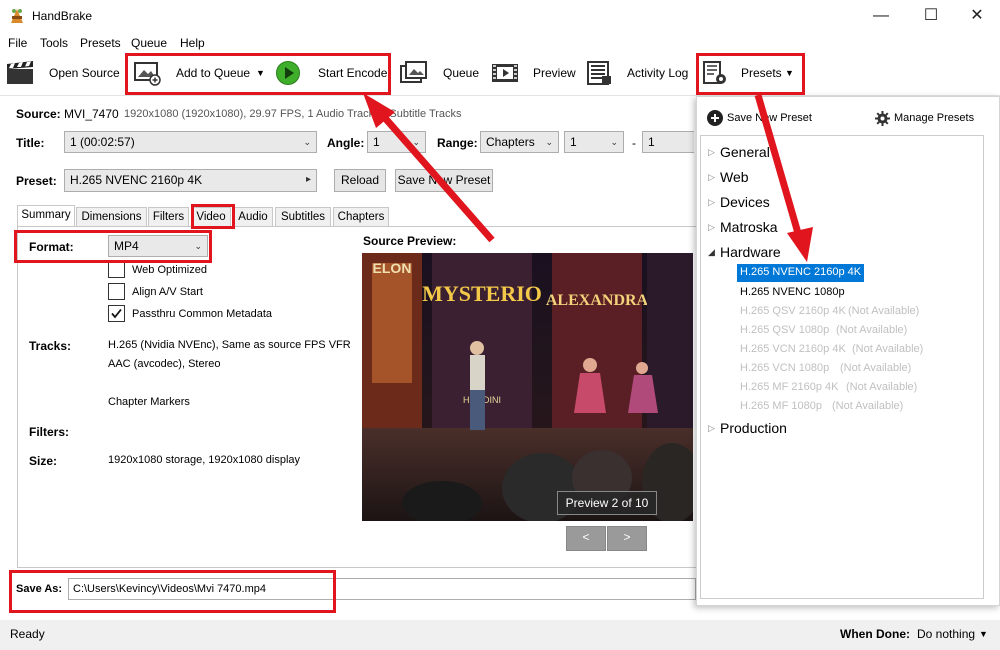 This screenshot has height=650, width=1000. What do you see at coordinates (360, 180) in the screenshot?
I see `reload-button: Reload` at bounding box center [360, 180].